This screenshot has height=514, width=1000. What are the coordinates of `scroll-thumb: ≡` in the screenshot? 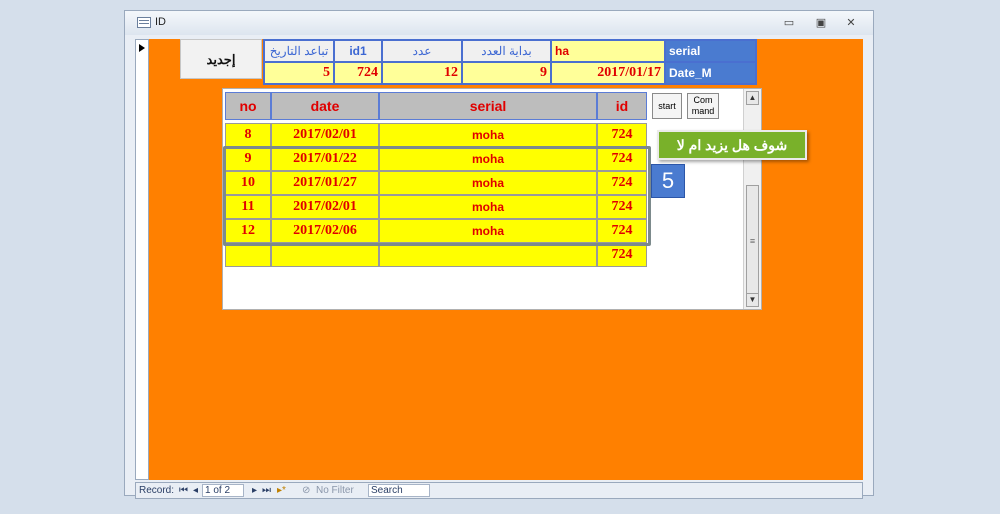 It's located at (752, 240).